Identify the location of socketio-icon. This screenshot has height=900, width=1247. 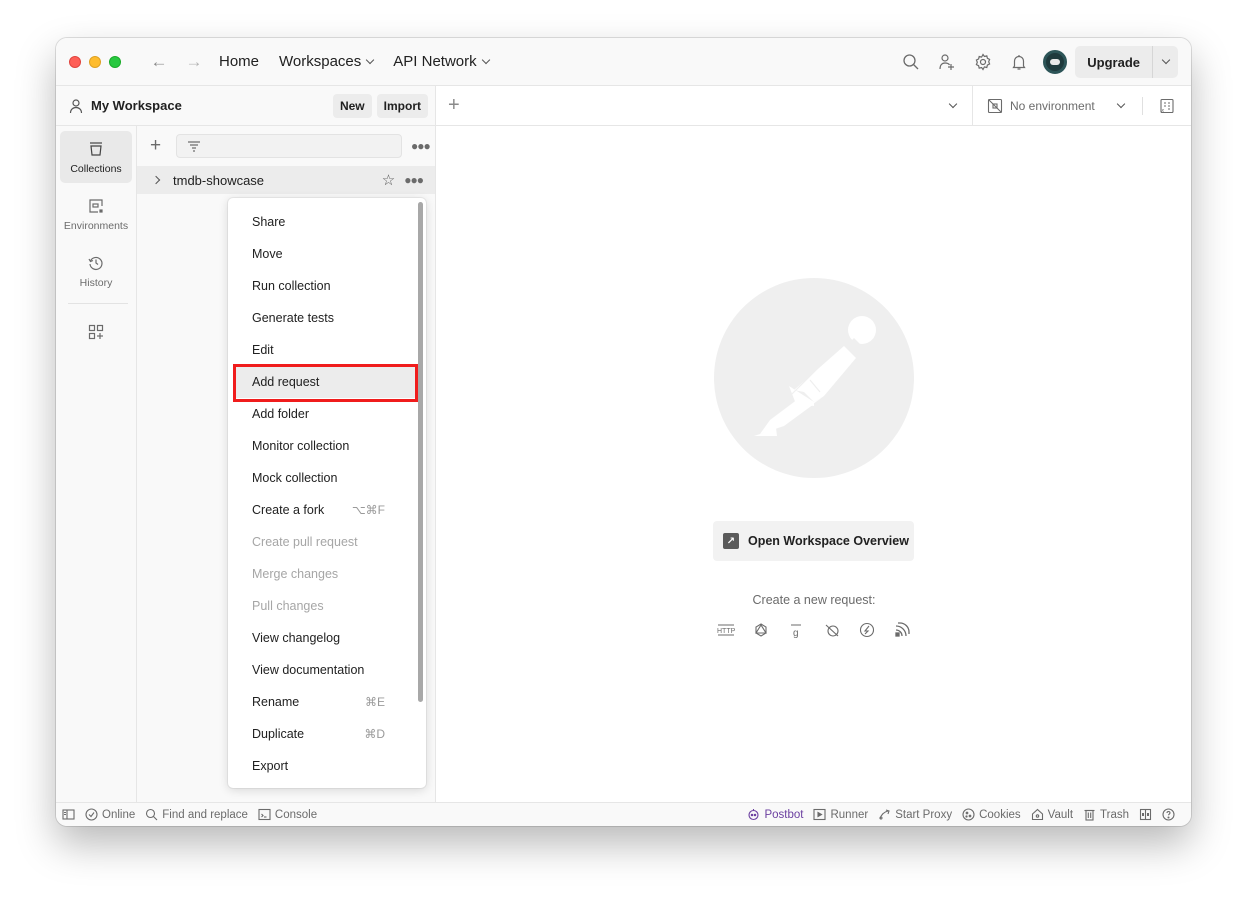
(867, 630).